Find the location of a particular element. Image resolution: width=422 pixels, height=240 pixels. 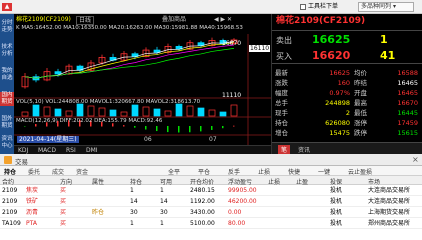

column-header: 浮动盈亏 is located at coordinates (240, 181).